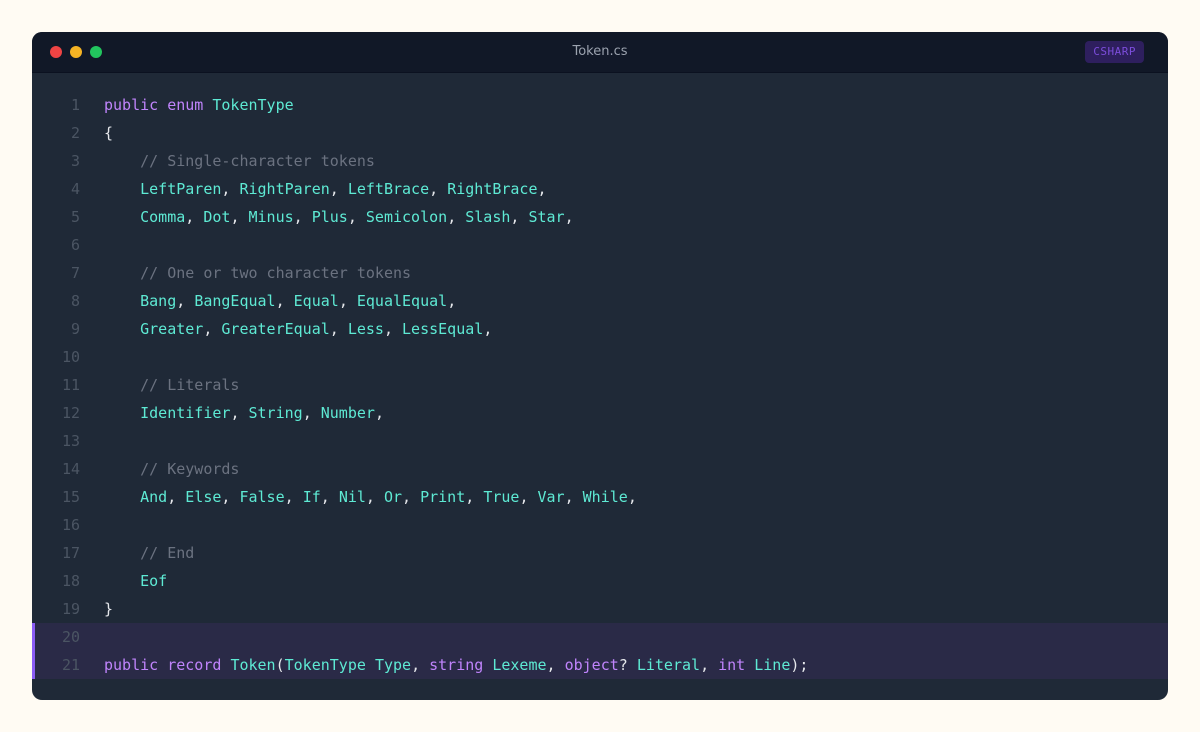  Describe the element at coordinates (109, 133) in the screenshot. I see `punctuation-token: {` at that location.